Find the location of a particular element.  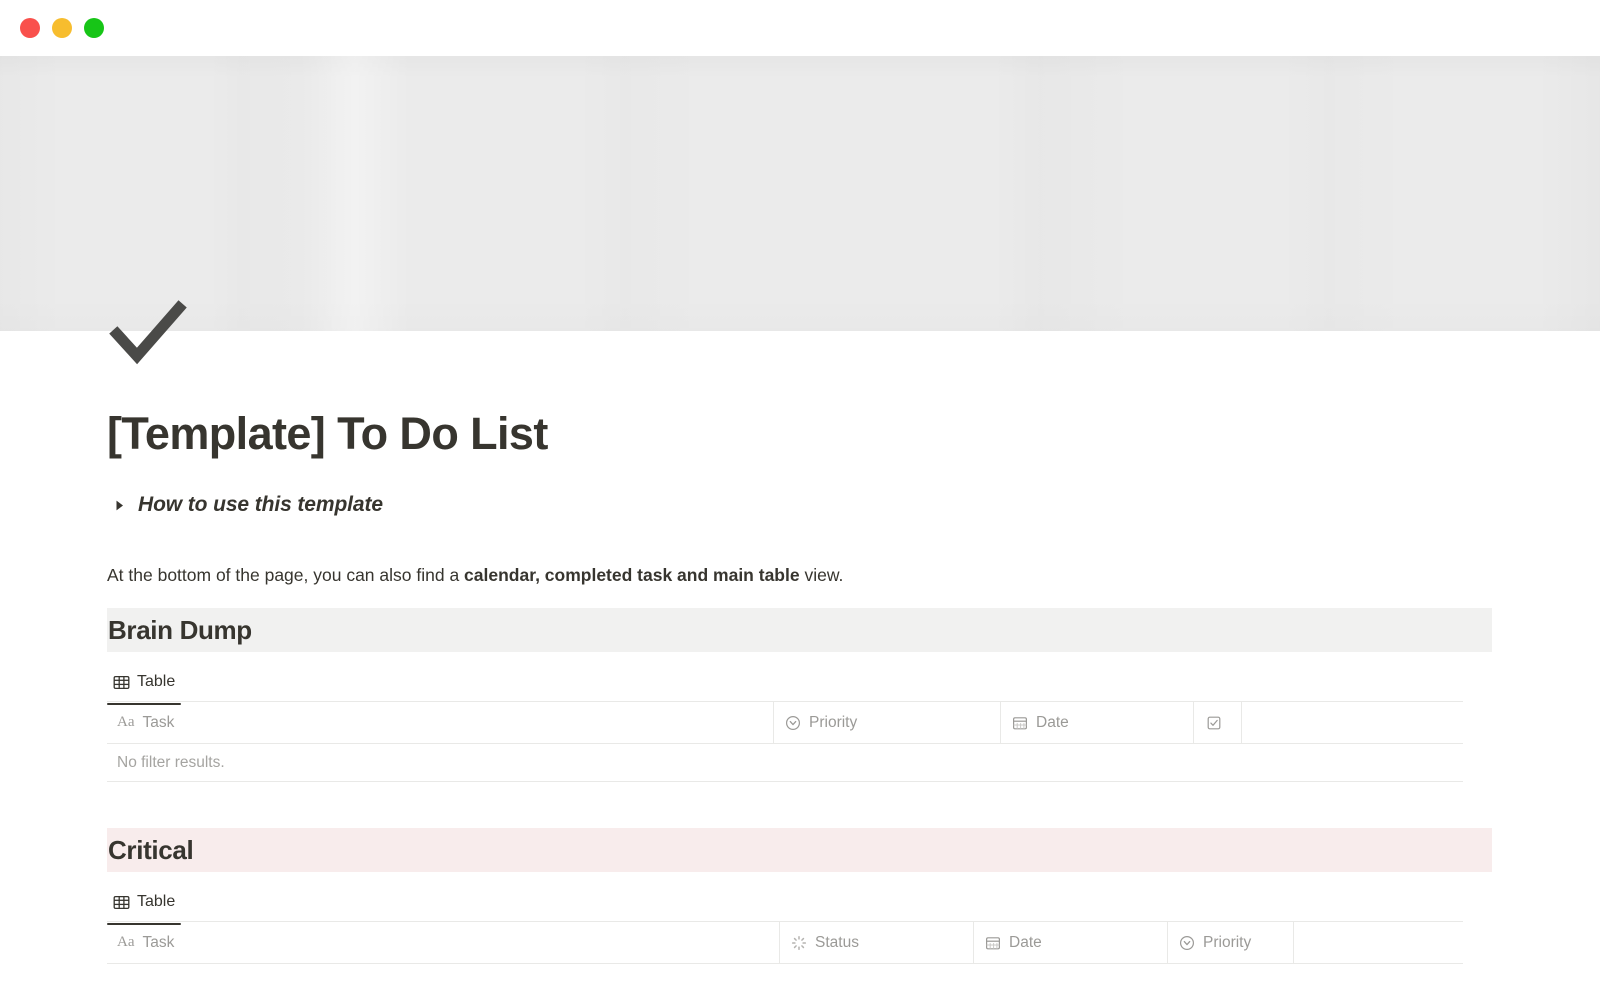

database-view-tabs-critical: Table is located at coordinates (144, 904).